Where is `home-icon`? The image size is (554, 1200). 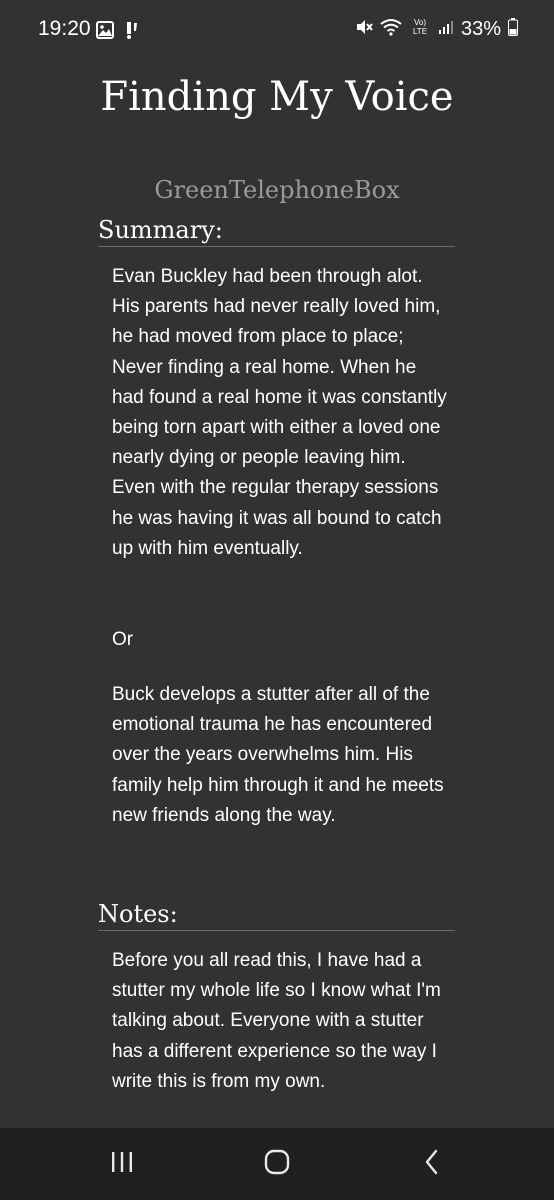
home-icon is located at coordinates (277, 1164).